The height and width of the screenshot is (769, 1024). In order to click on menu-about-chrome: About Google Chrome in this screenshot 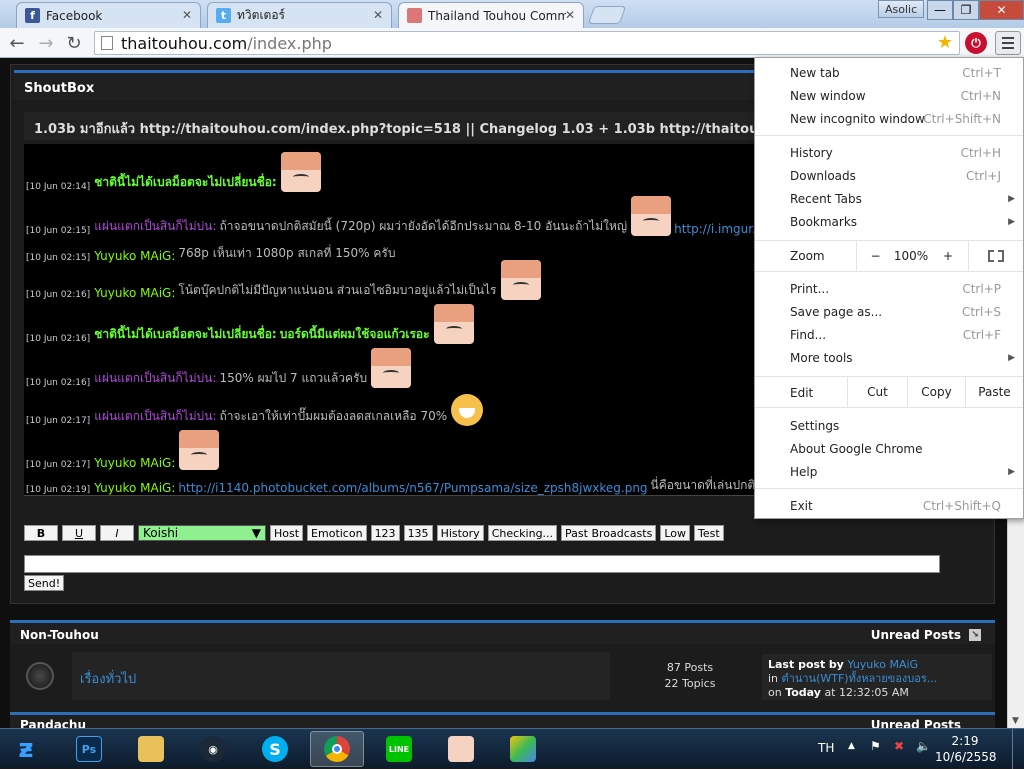, I will do `click(889, 449)`.